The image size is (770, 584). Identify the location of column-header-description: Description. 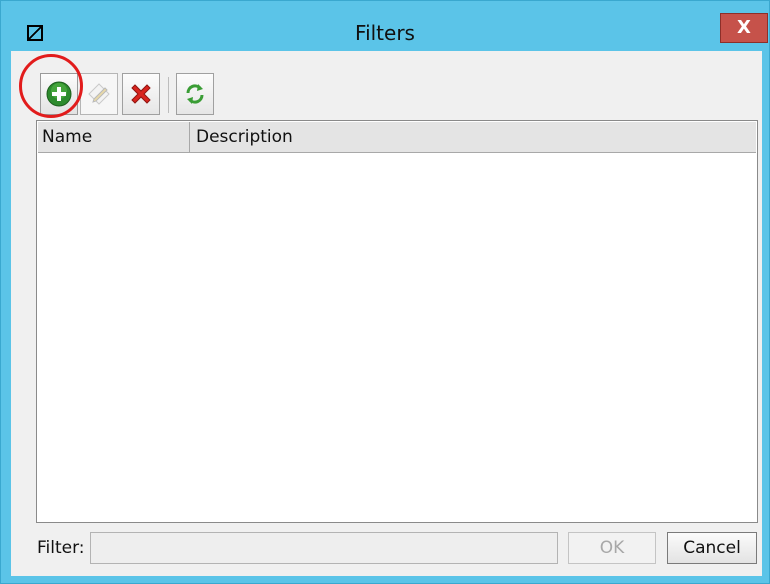
(474, 137).